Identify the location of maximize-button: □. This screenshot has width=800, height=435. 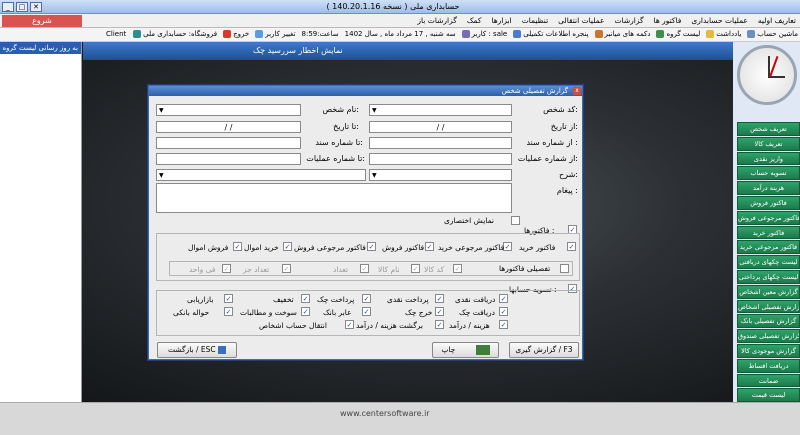
(22, 7).